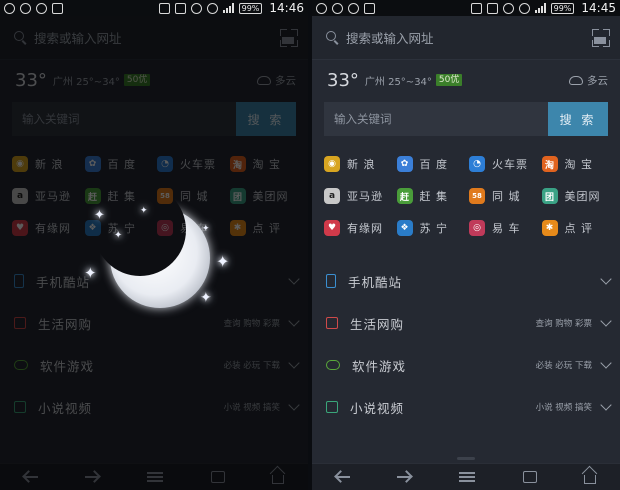 The height and width of the screenshot is (490, 620). I want to click on status-time: 14:45, so click(598, 8).